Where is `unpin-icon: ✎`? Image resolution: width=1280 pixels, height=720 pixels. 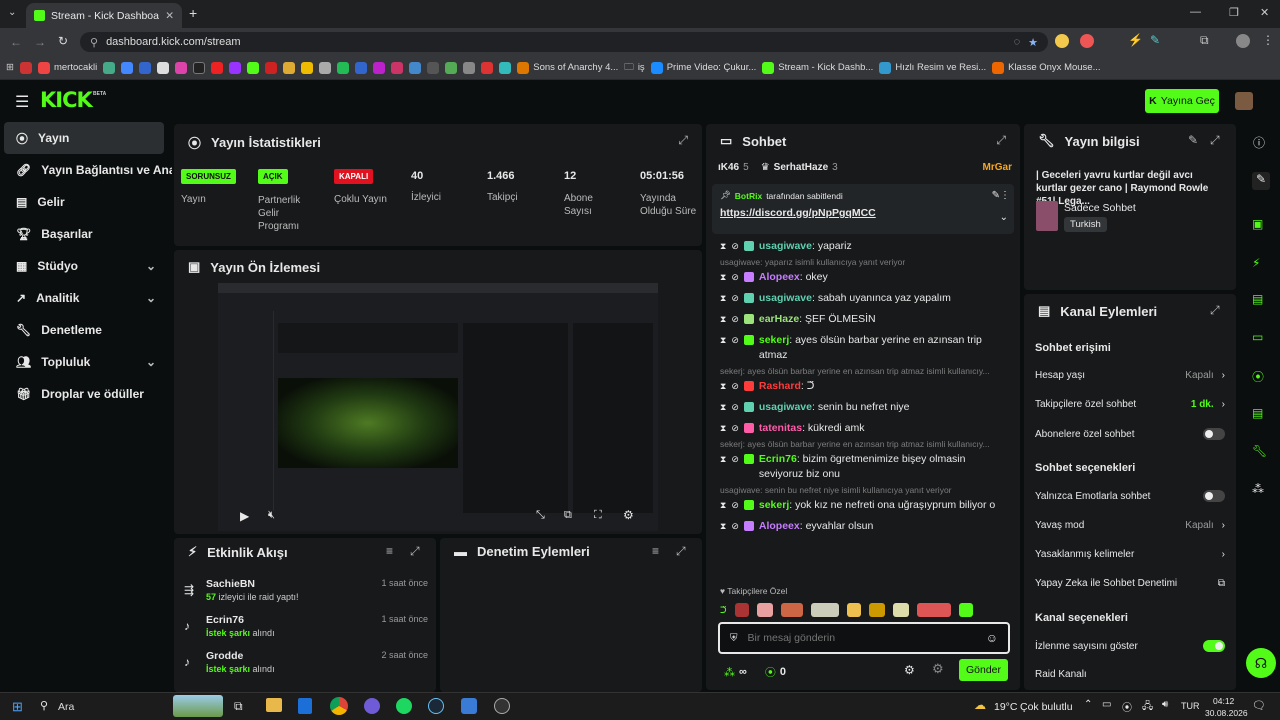
unpin-icon: ✎ is located at coordinates (996, 195).